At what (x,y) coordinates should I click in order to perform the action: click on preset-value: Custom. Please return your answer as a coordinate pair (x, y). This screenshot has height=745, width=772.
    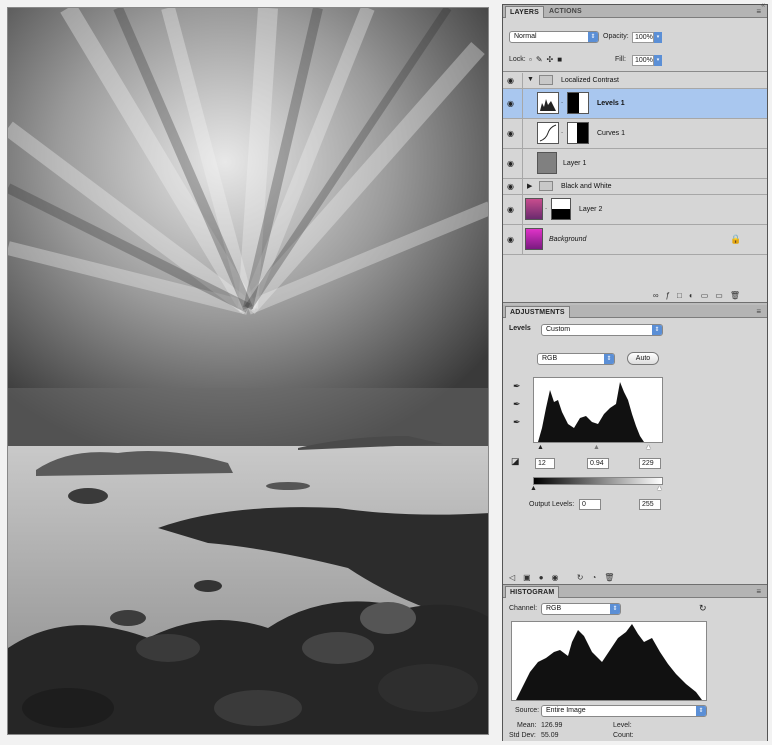
    Looking at the image, I should click on (558, 329).